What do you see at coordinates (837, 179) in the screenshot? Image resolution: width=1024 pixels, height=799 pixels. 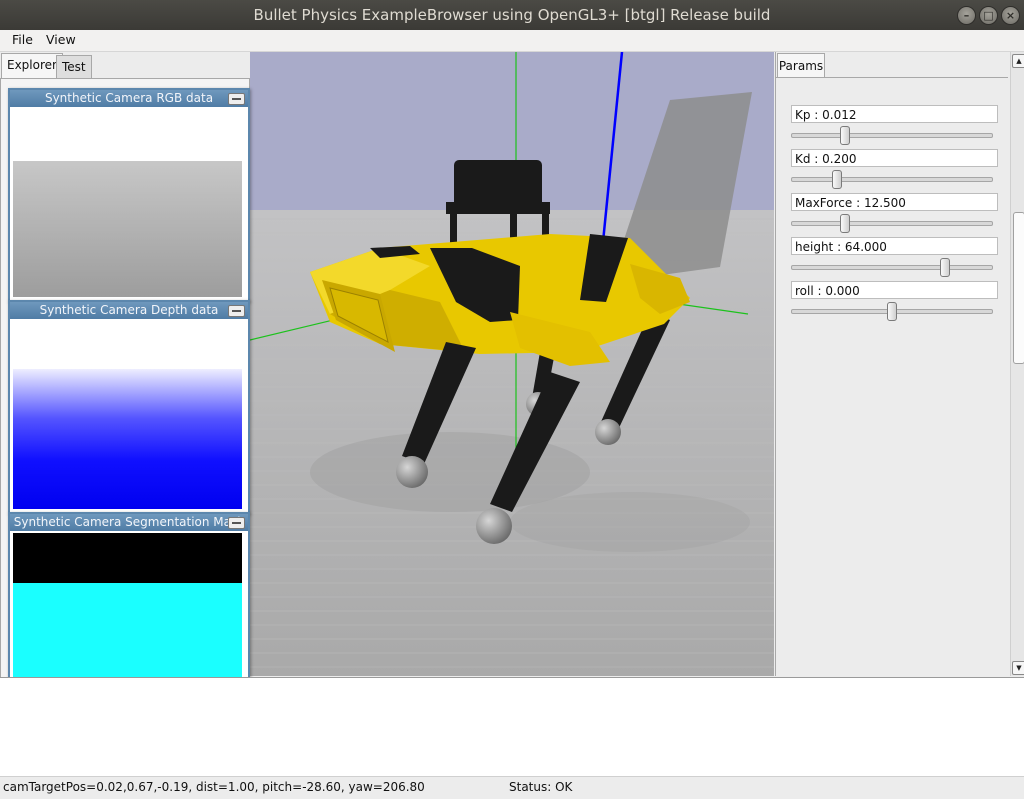 I see `param-kd-thumb` at bounding box center [837, 179].